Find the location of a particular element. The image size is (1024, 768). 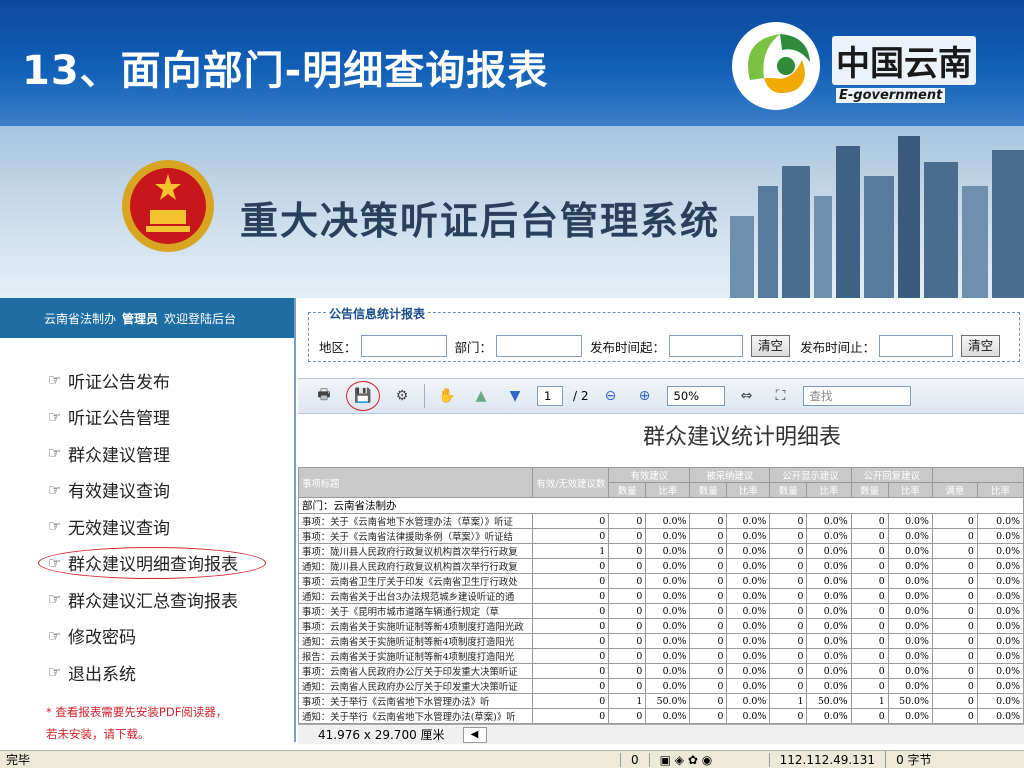

find-input: 查找 is located at coordinates (856, 396).